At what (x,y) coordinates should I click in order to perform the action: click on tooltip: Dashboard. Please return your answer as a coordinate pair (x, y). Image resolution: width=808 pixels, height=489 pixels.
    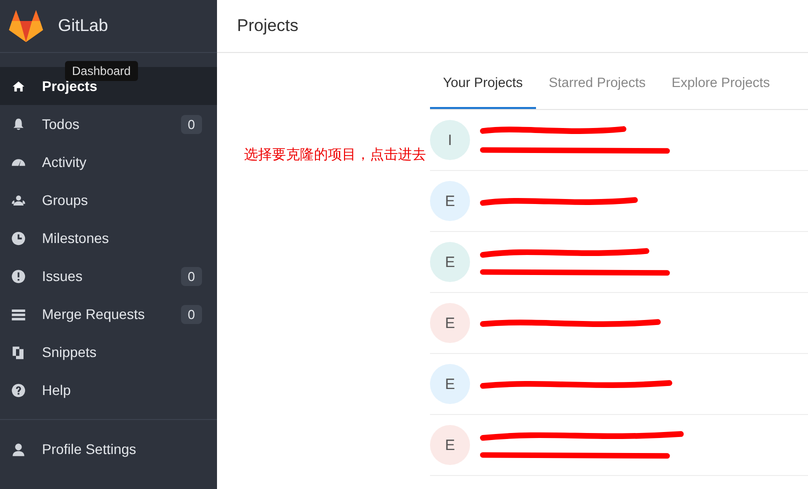
    Looking at the image, I should click on (101, 71).